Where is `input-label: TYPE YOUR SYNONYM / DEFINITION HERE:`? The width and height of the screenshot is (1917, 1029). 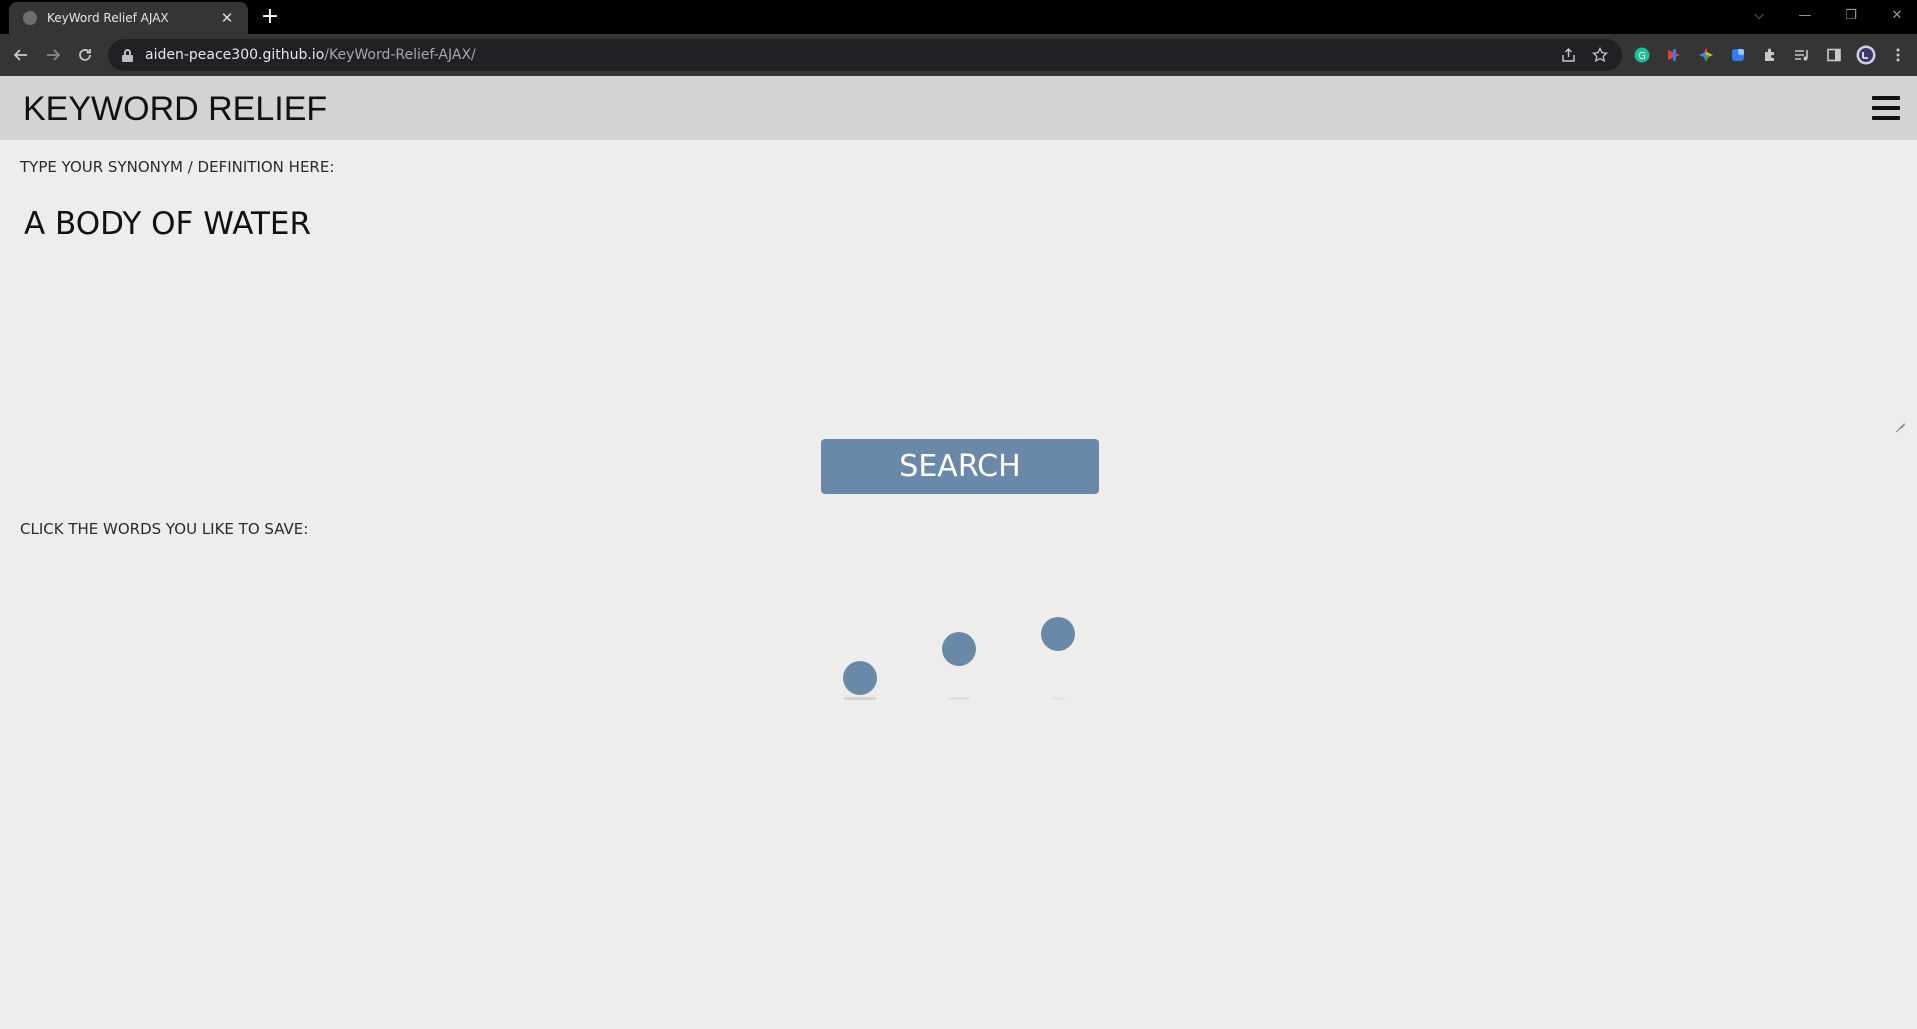
input-label: TYPE YOUR SYNONYM / DEFINITION HERE: is located at coordinates (177, 167).